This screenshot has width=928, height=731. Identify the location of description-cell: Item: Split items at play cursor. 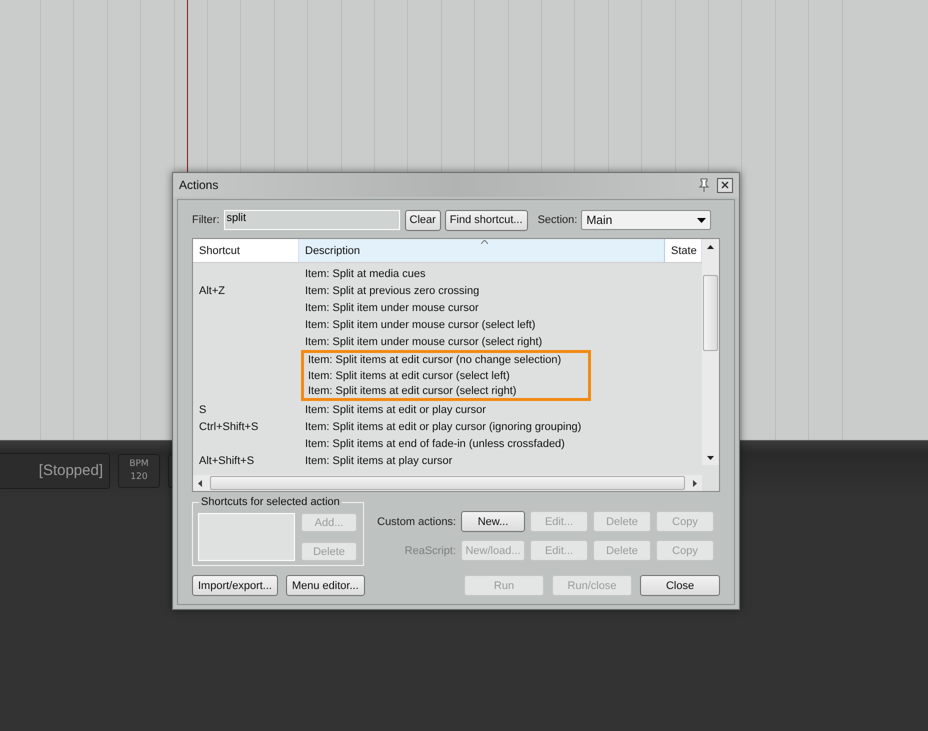
(482, 460).